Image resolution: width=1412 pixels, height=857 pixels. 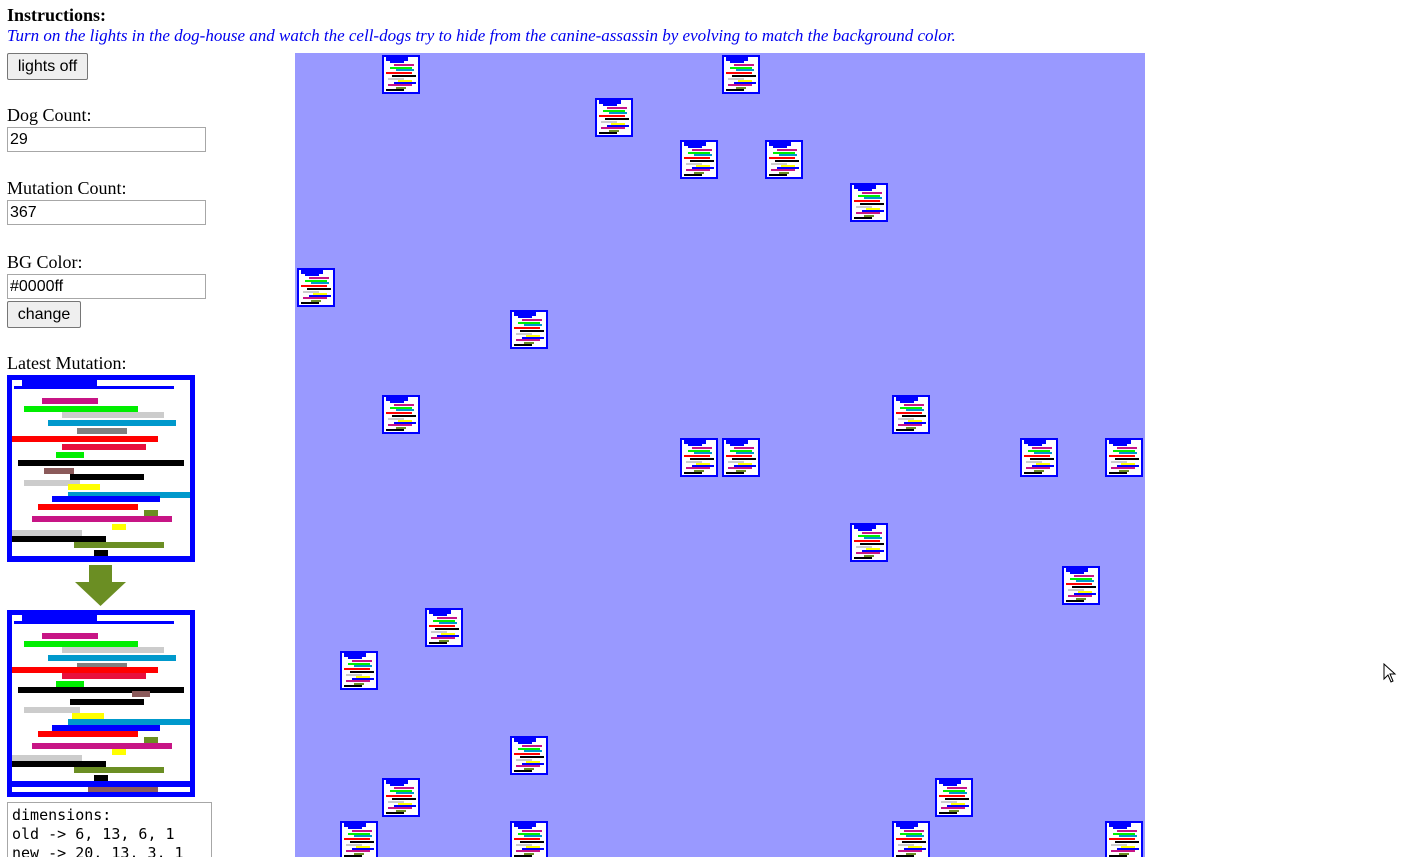 What do you see at coordinates (44, 314) in the screenshot?
I see `change-button: change` at bounding box center [44, 314].